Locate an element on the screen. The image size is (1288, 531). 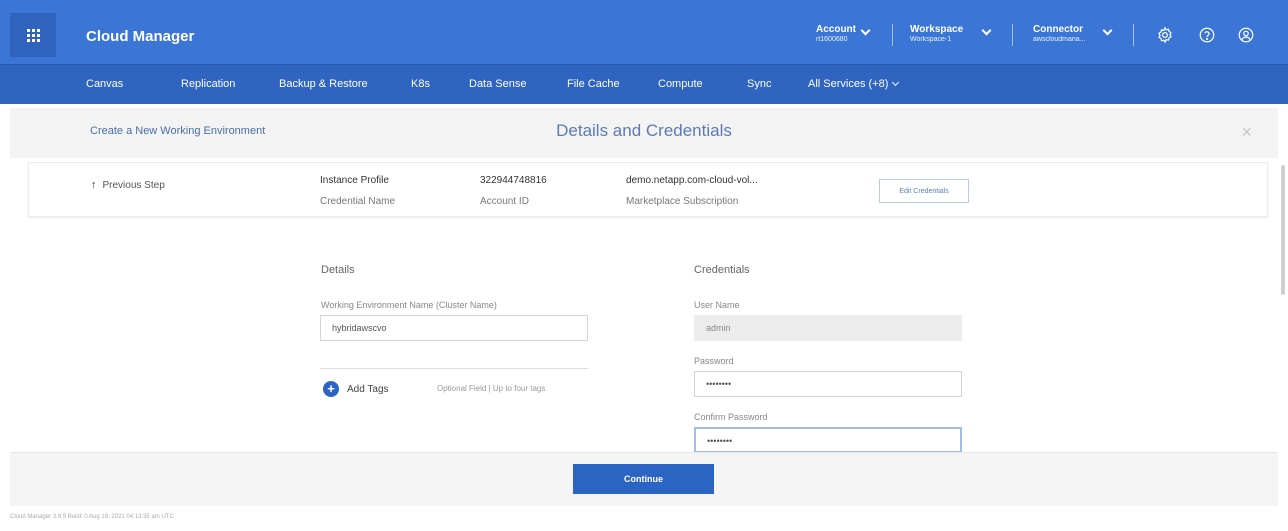
password-label: Password is located at coordinates (714, 361).